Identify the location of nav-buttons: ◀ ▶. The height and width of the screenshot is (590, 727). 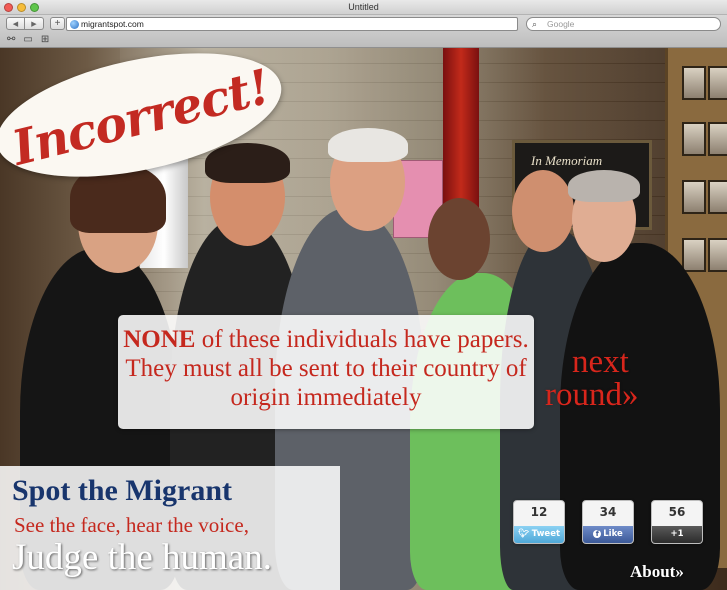
(25, 23).